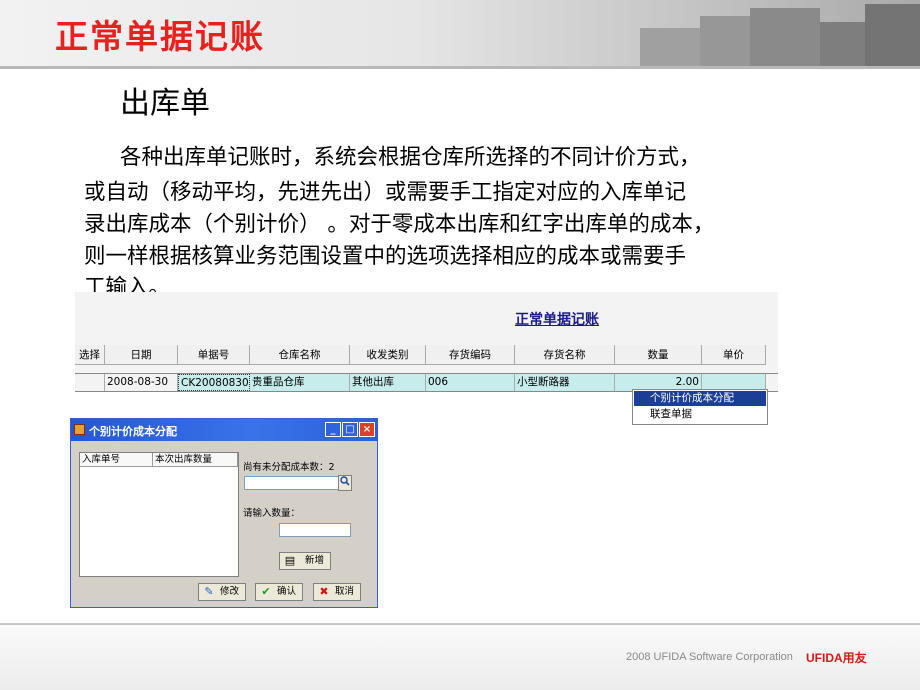 Image resolution: width=920 pixels, height=690 pixels. I want to click on list-header-inbound-no: 入库单号, so click(116, 460).